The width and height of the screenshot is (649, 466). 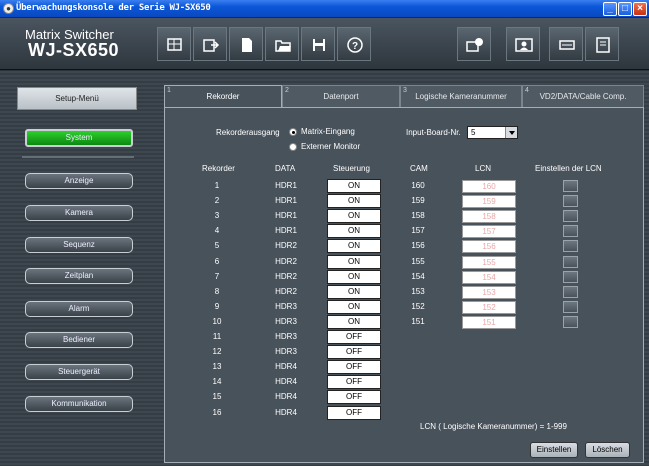 I want to click on radio-external-monitor, so click(x=293, y=147).